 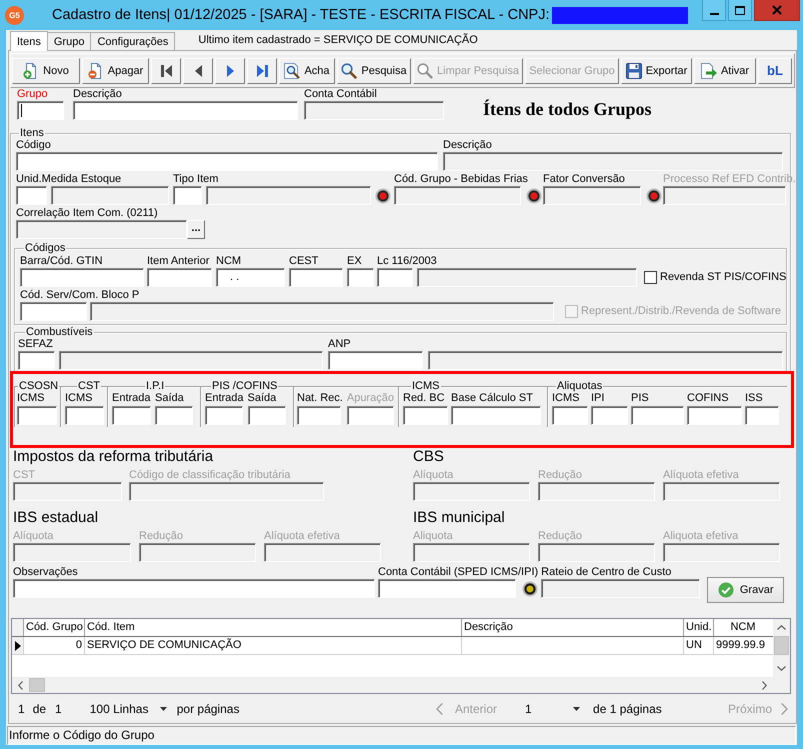 I want to click on unit-description-field, so click(x=110, y=195).